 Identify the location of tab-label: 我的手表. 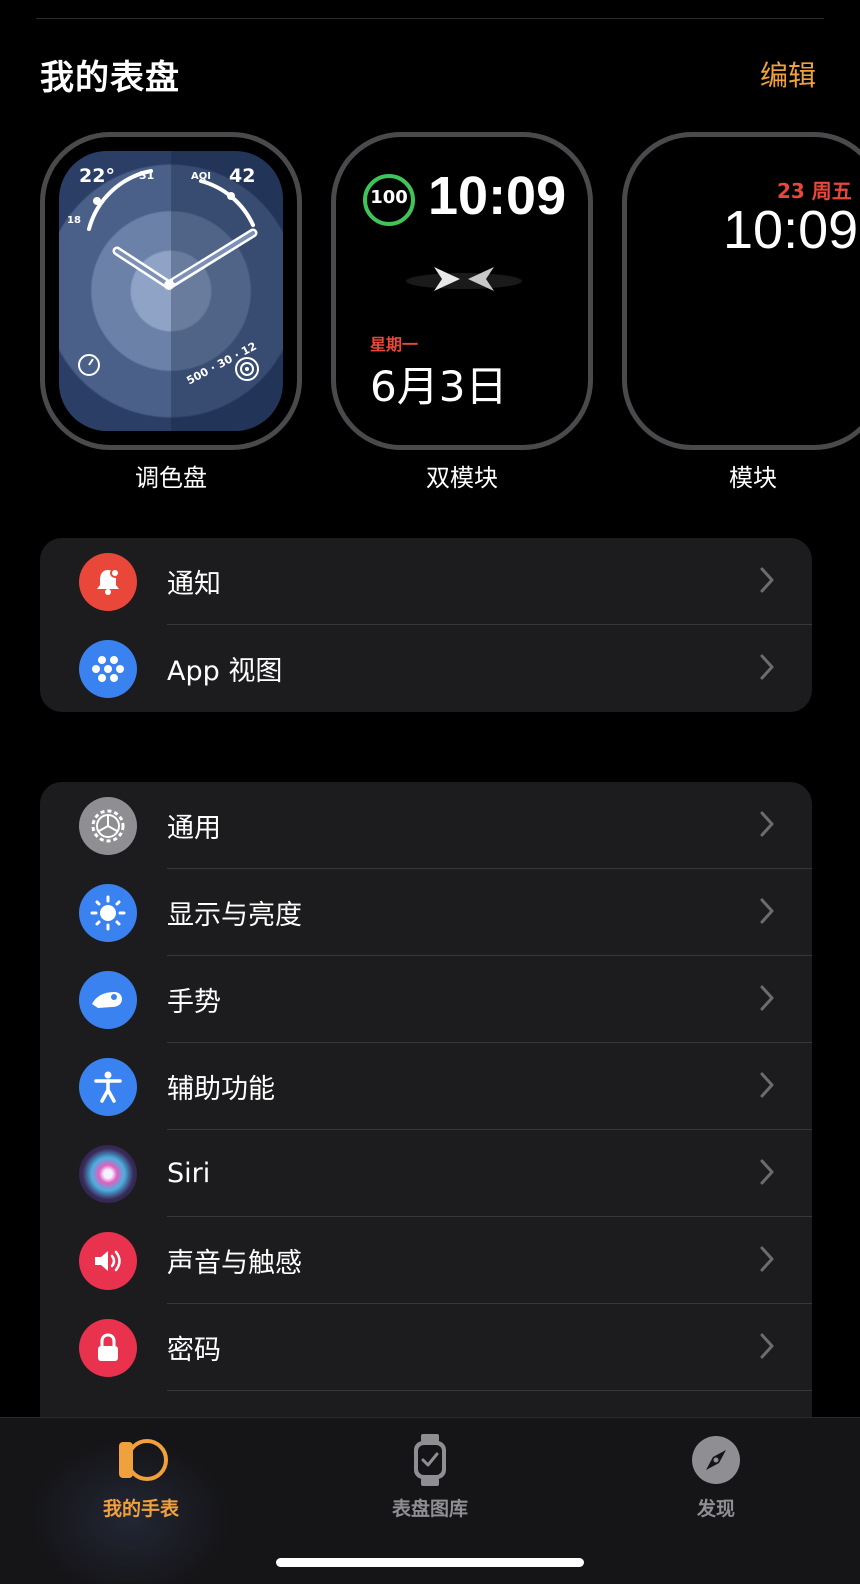
(140, 1509).